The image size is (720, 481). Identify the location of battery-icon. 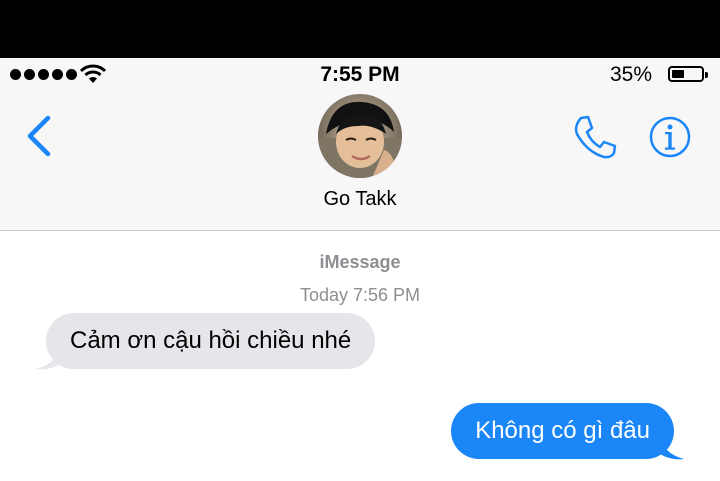
(688, 74).